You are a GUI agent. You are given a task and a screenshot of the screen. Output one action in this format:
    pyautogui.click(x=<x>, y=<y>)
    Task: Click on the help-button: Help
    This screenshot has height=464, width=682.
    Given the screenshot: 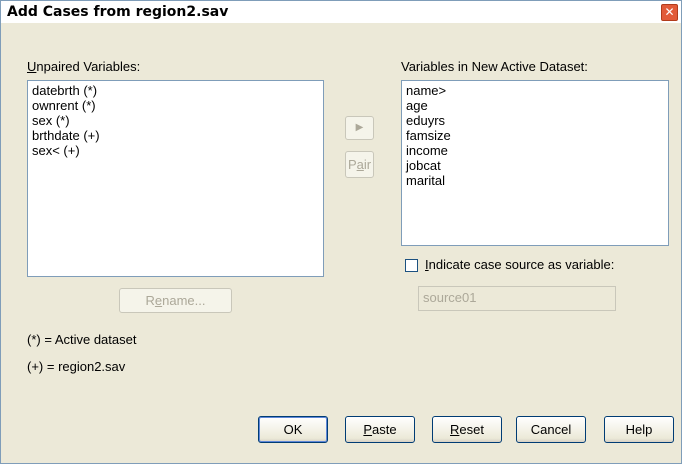 What is the action you would take?
    pyautogui.click(x=639, y=429)
    